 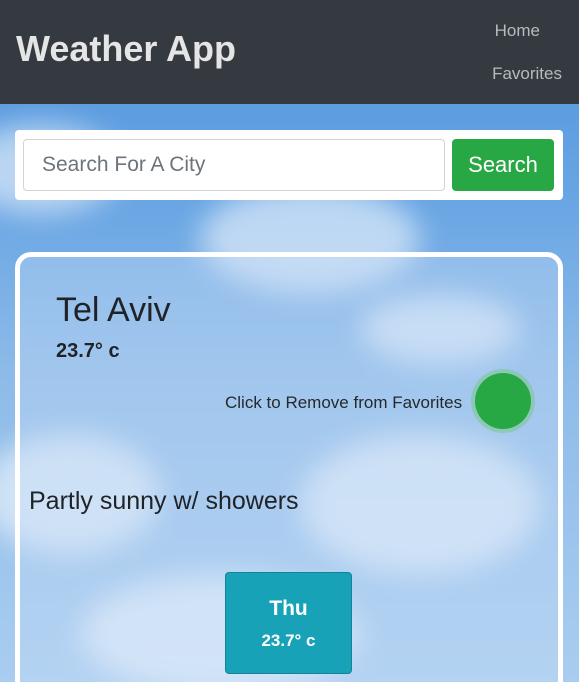 I want to click on weather-condition: Partly sunny w/ showers, so click(x=164, y=501).